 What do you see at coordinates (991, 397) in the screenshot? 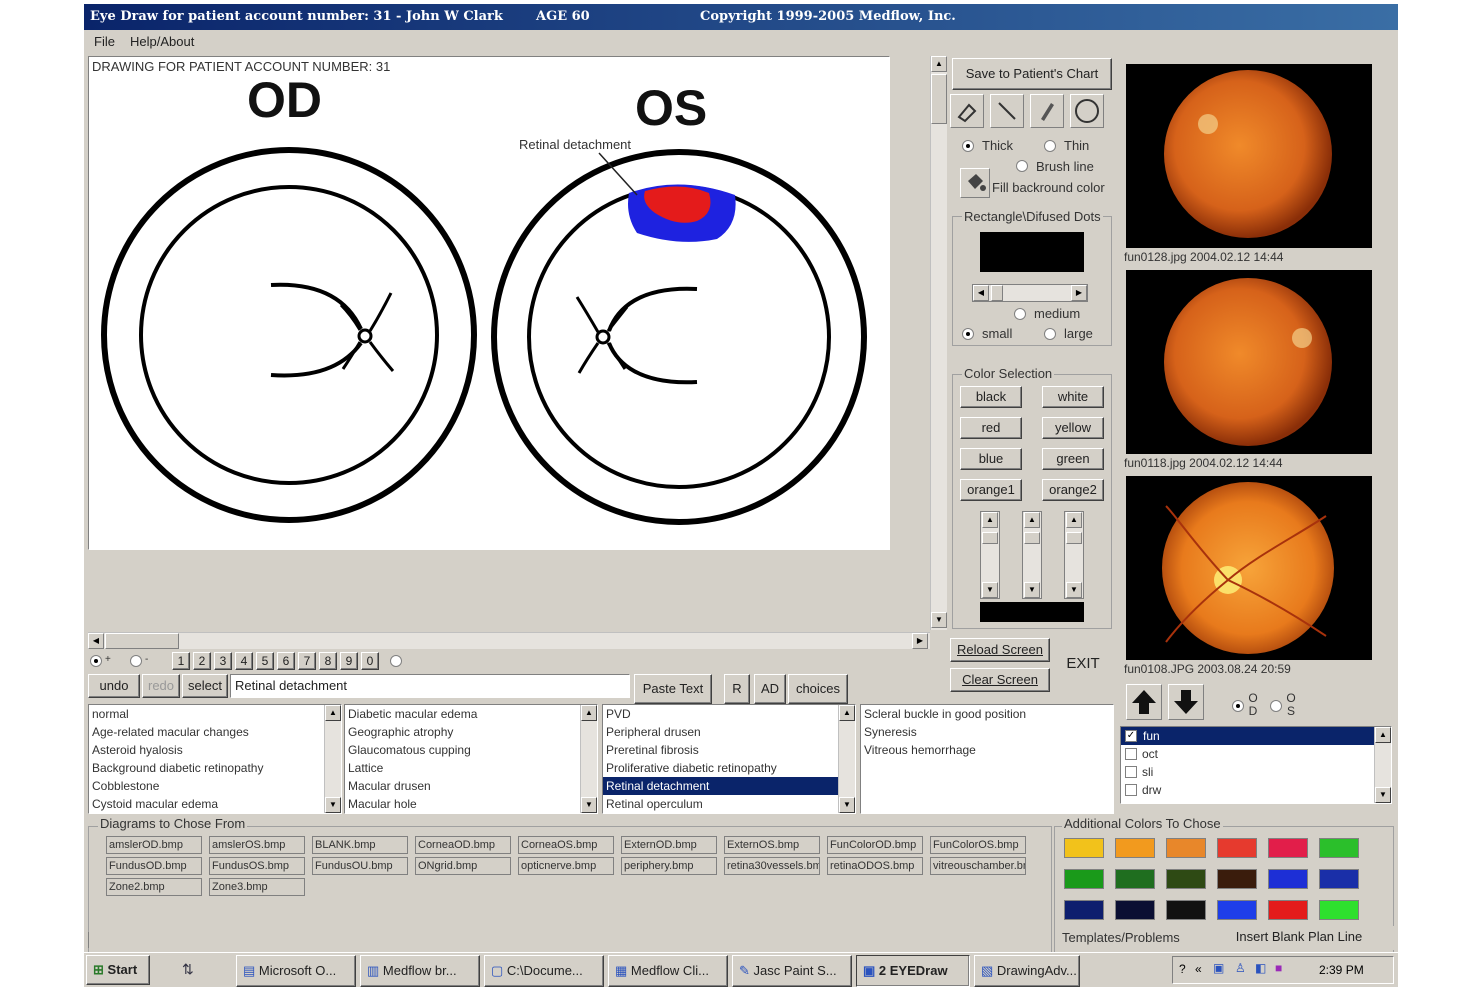
I see `color-black-button: black` at bounding box center [991, 397].